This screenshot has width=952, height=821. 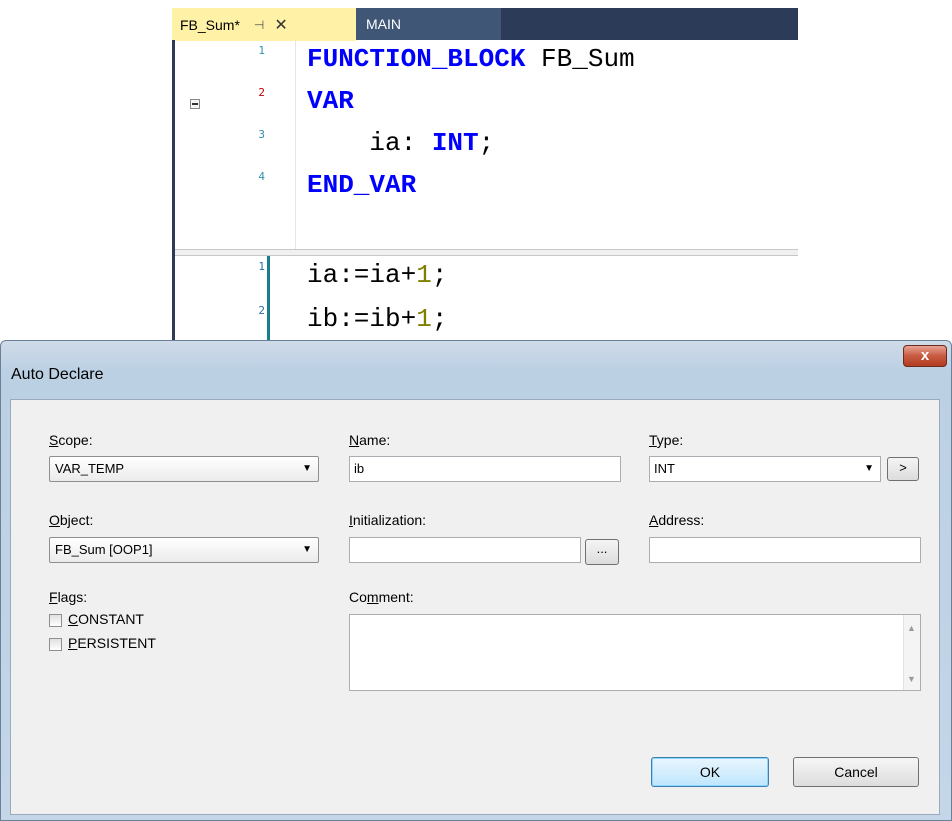 What do you see at coordinates (261, 176) in the screenshot?
I see `line-number: 4` at bounding box center [261, 176].